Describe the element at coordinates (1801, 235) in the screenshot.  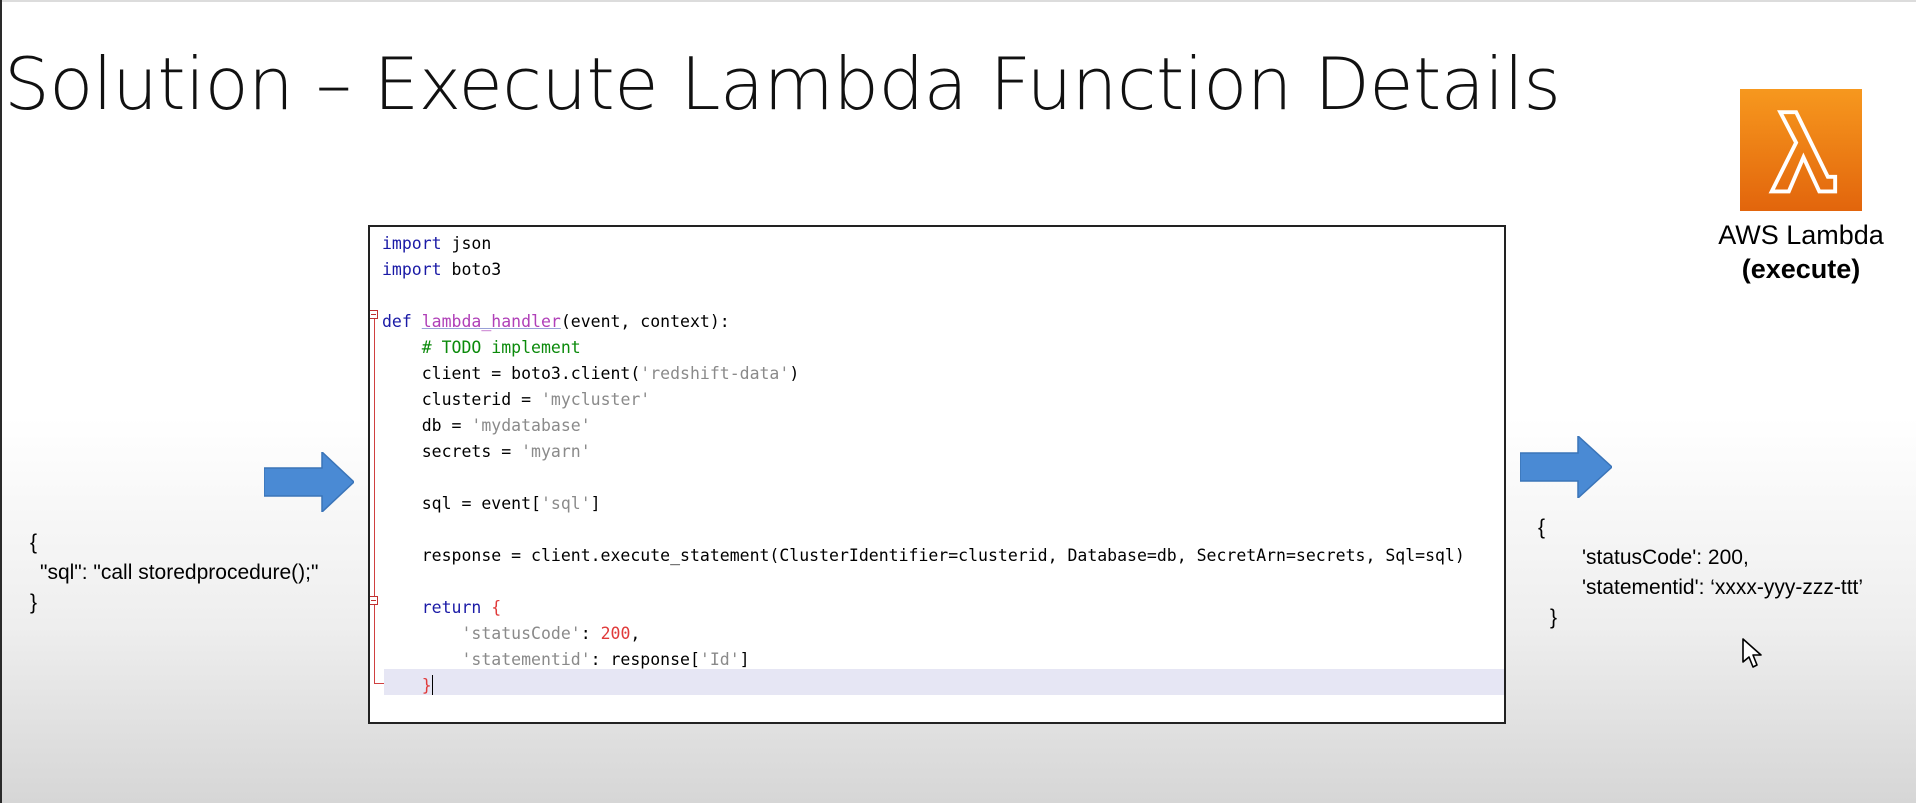
I see `lambda-name: AWS Lambda` at that location.